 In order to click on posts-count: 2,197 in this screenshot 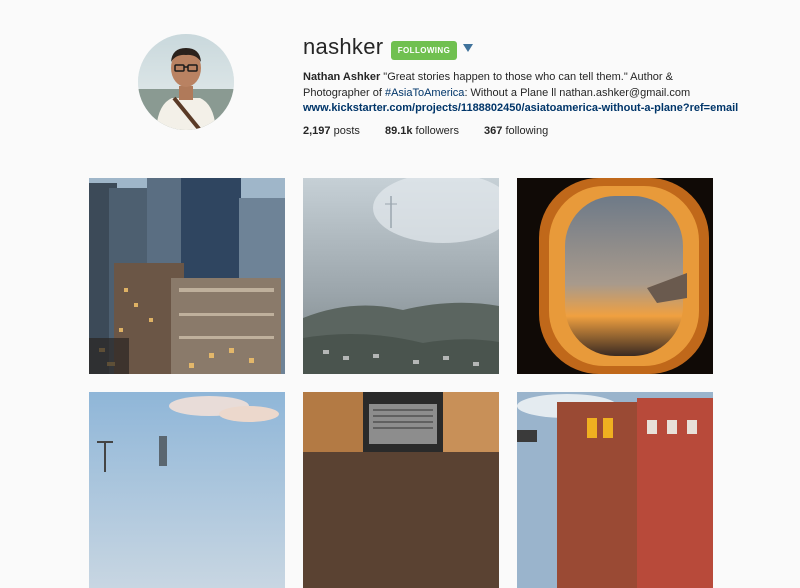, I will do `click(317, 131)`.